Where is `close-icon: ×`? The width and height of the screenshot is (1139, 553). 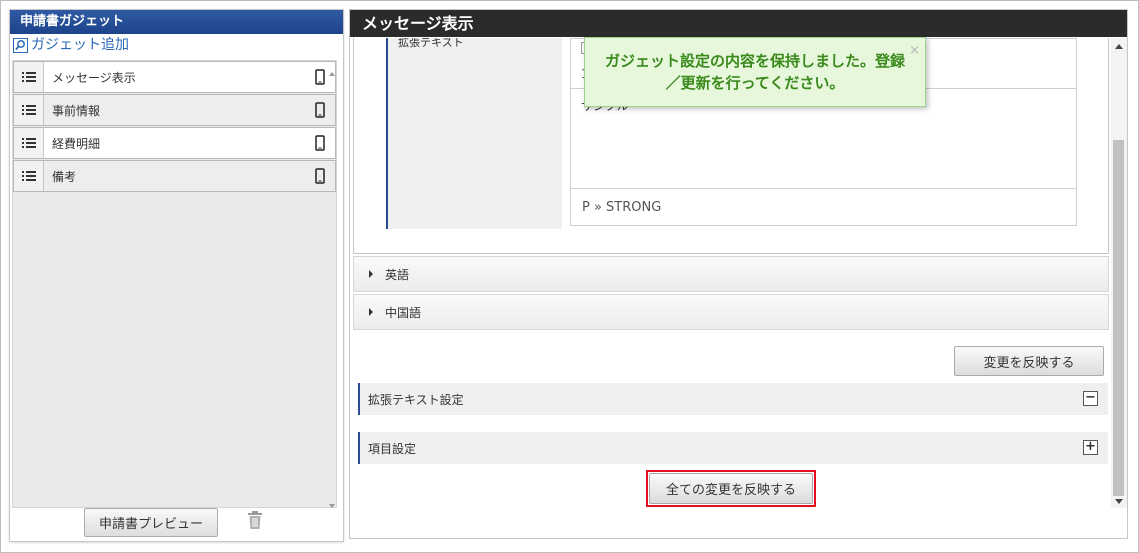 close-icon: × is located at coordinates (914, 51).